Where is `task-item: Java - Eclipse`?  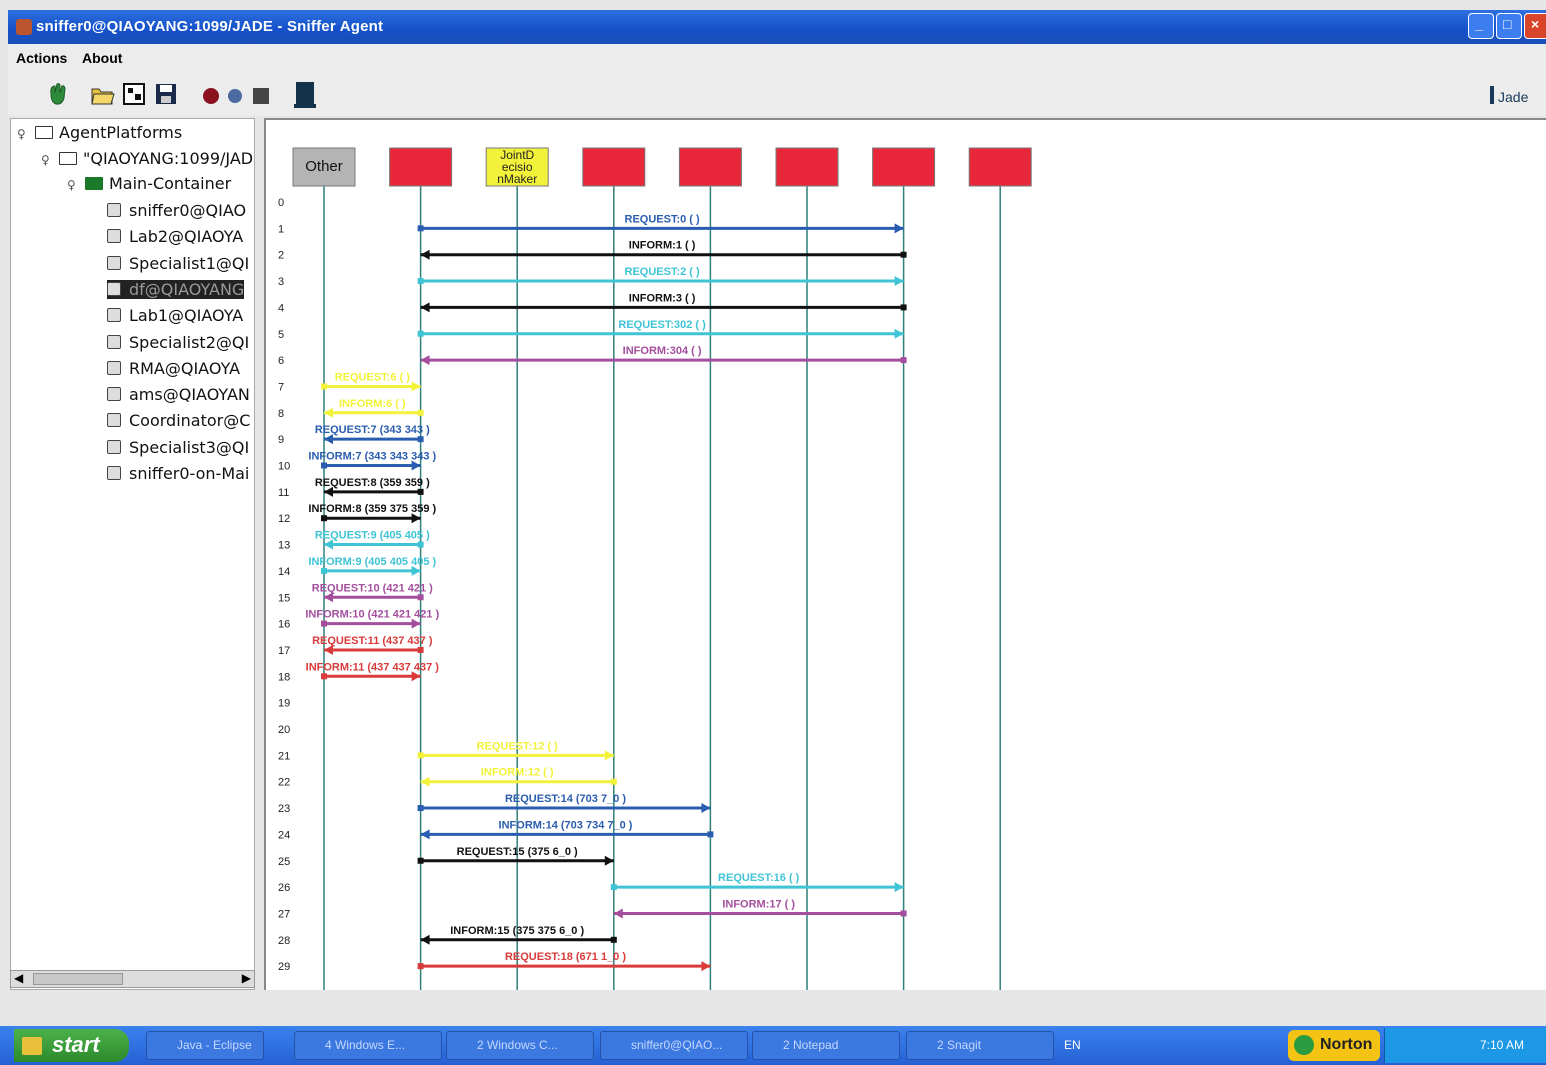 task-item: Java - Eclipse is located at coordinates (205, 1045).